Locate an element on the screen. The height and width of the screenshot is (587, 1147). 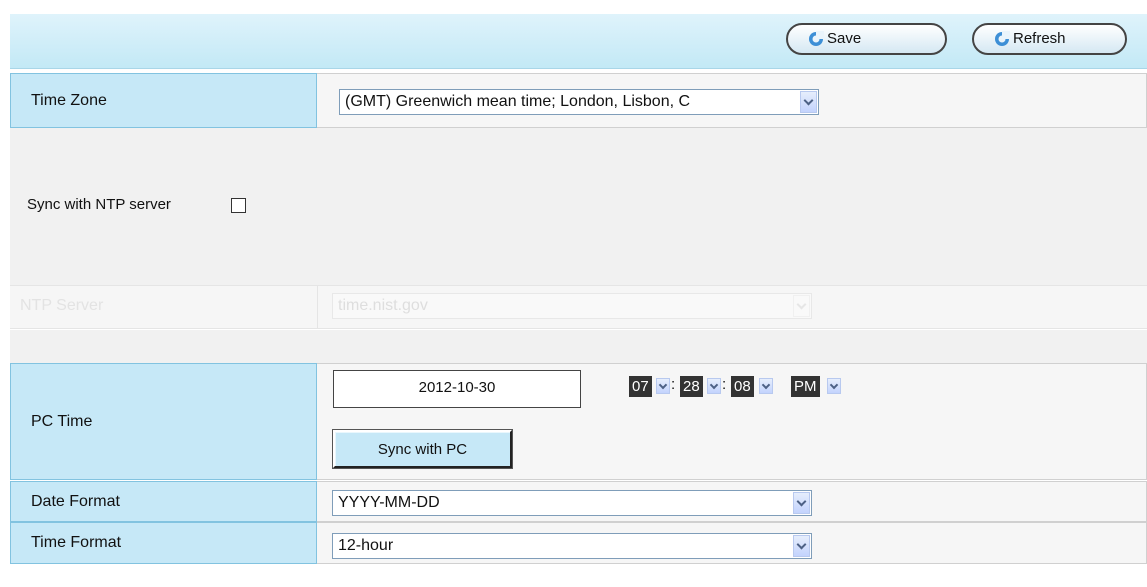
ntp-server-select: time.nist.gov is located at coordinates (572, 306).